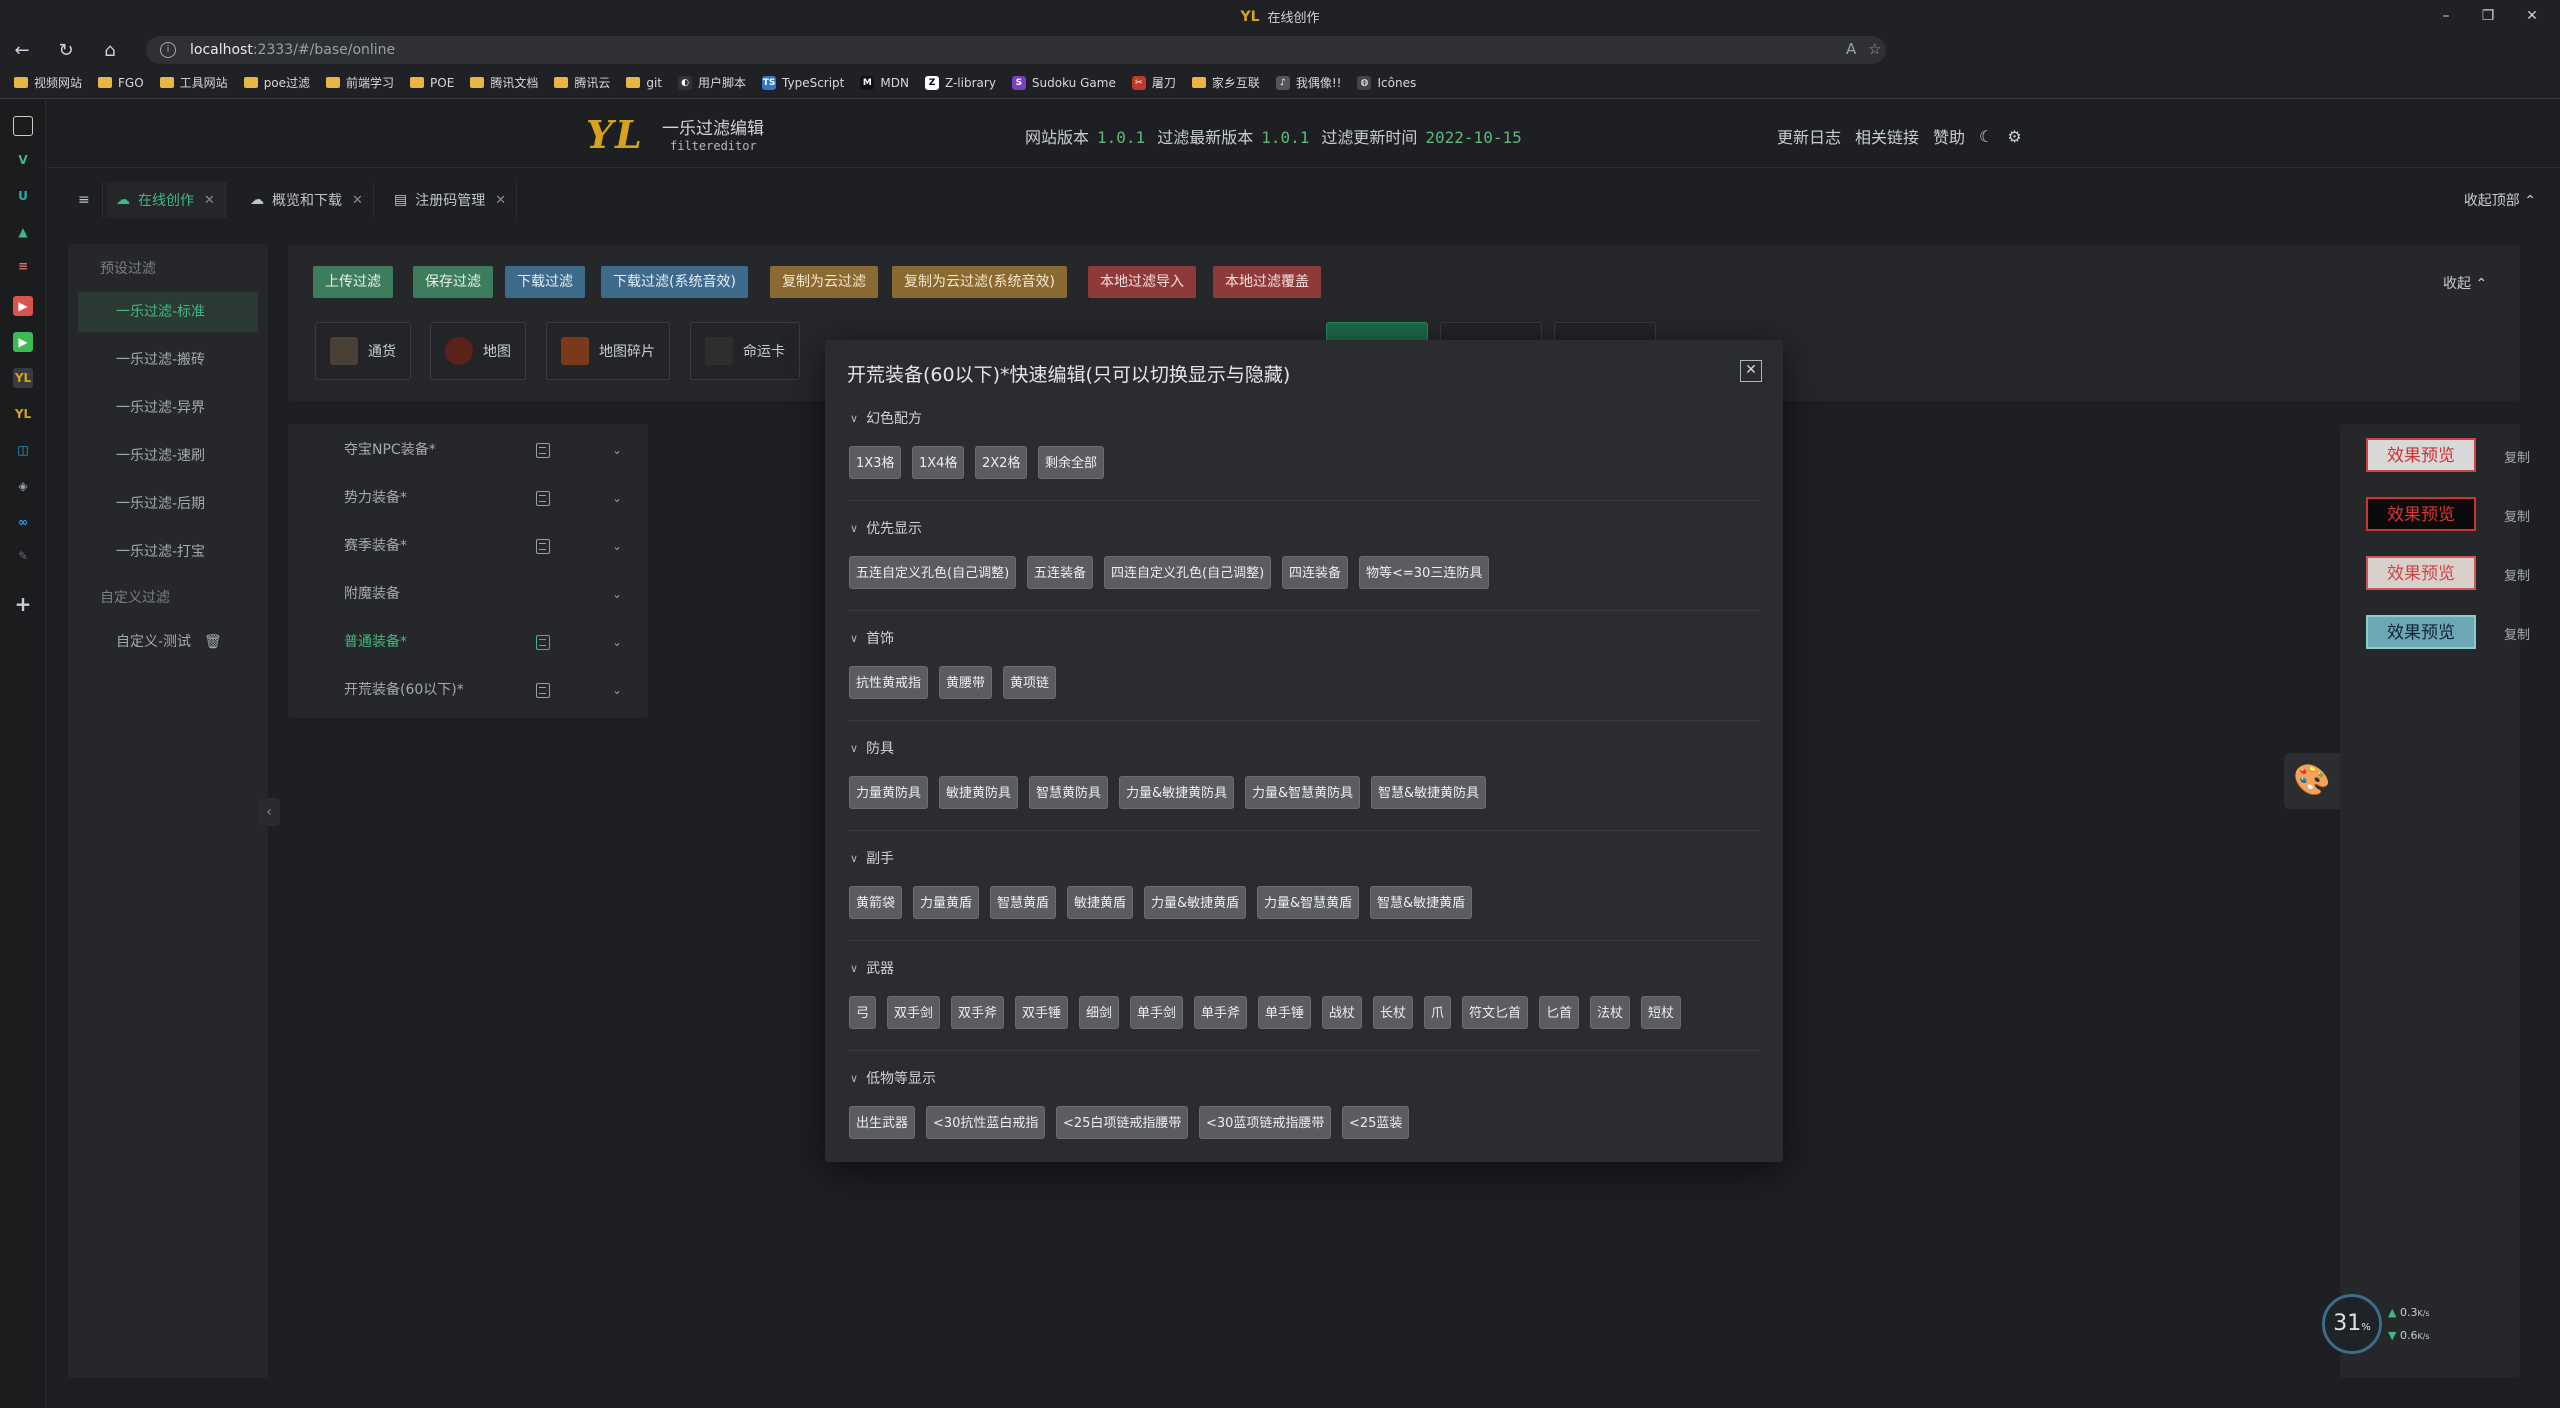 Image resolution: width=2560 pixels, height=1408 pixels. Describe the element at coordinates (1069, 792) in the screenshot. I see `toggle-chip: 智慧黄防具` at that location.